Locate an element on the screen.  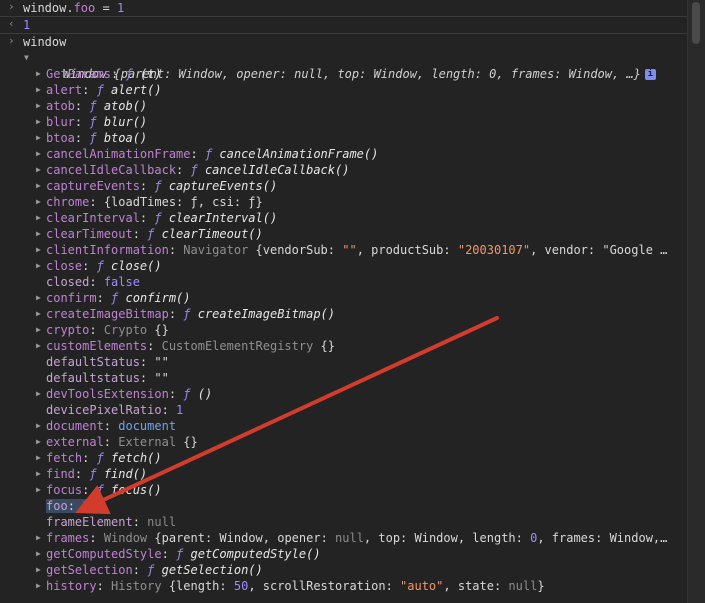
property-row-GetParams: ▶ GetParams: ƒ (t) is located at coordinates (344, 74).